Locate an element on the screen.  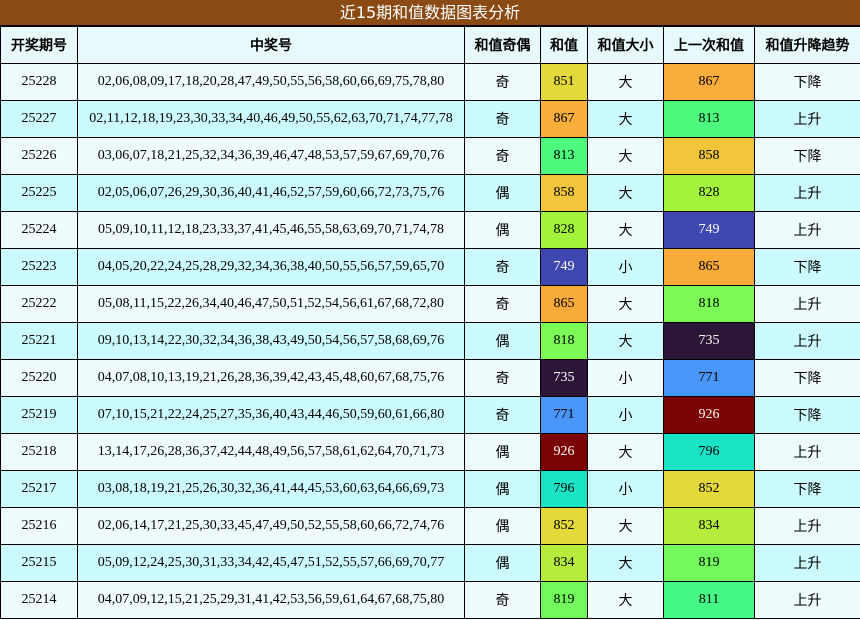
sum-cell: 828 is located at coordinates (564, 230).